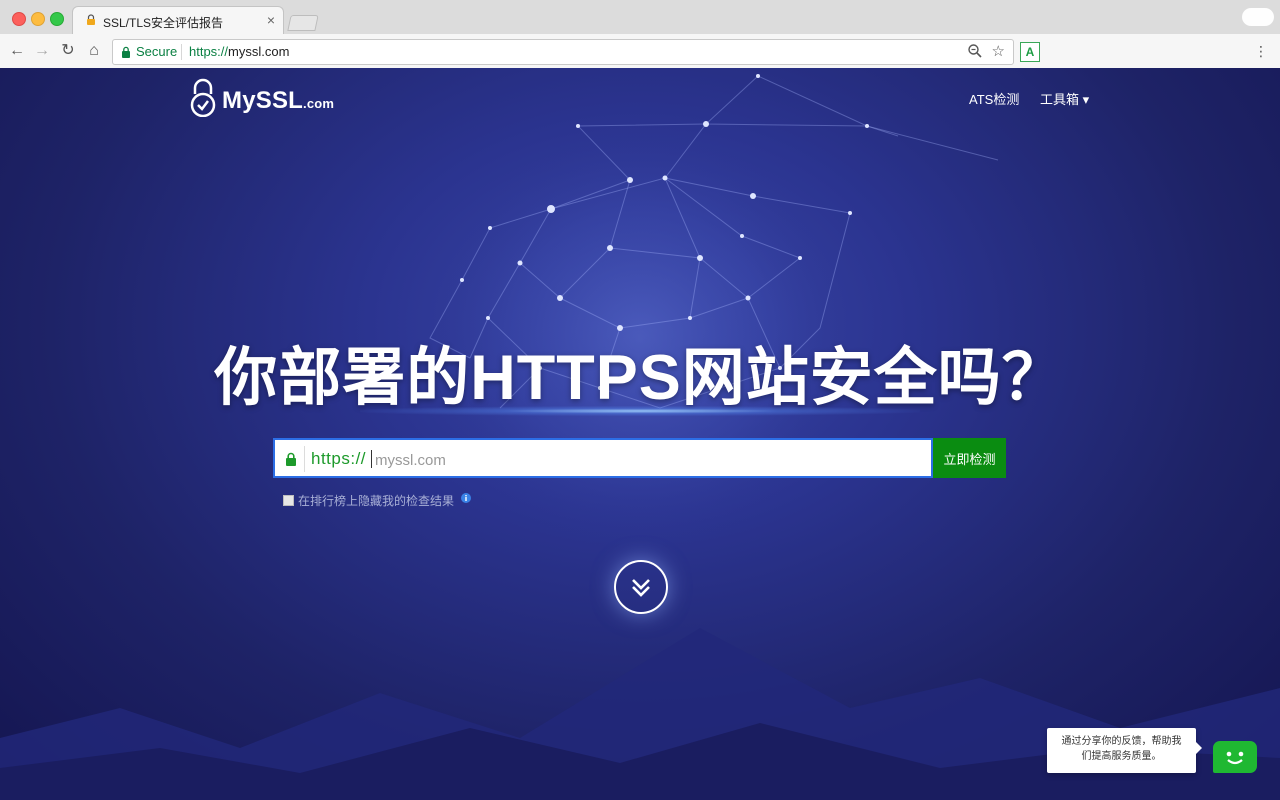  Describe the element at coordinates (303, 23) in the screenshot. I see `new-tab-button` at that location.